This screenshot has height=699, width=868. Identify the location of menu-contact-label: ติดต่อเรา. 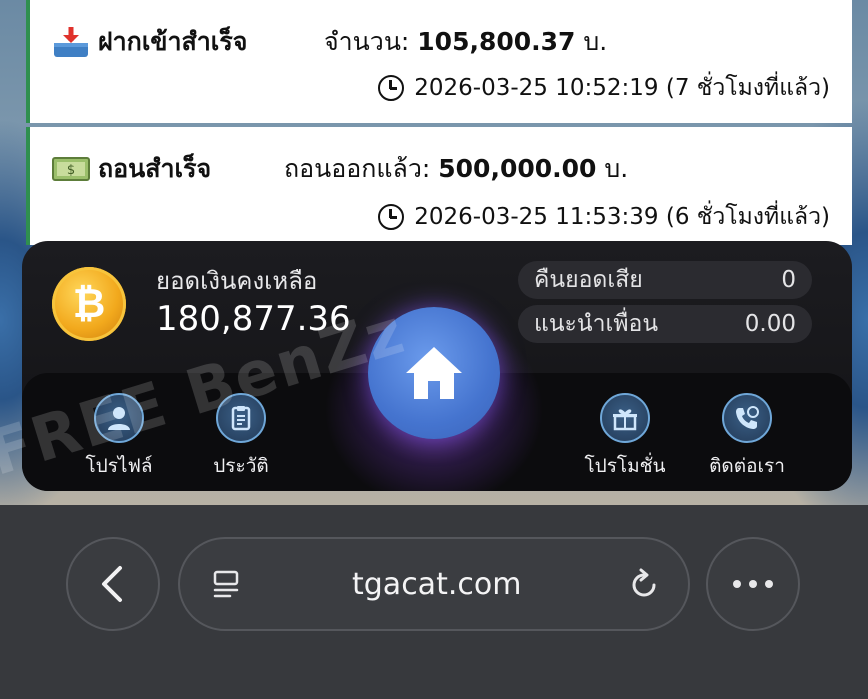
(747, 466).